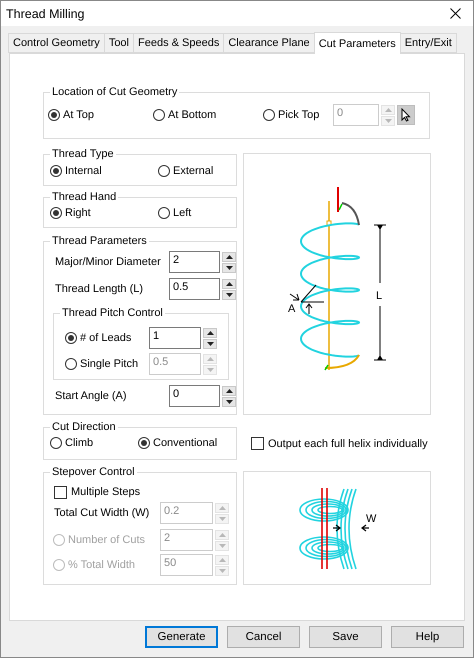 The image size is (474, 658). I want to click on input-field: 0, so click(194, 396).